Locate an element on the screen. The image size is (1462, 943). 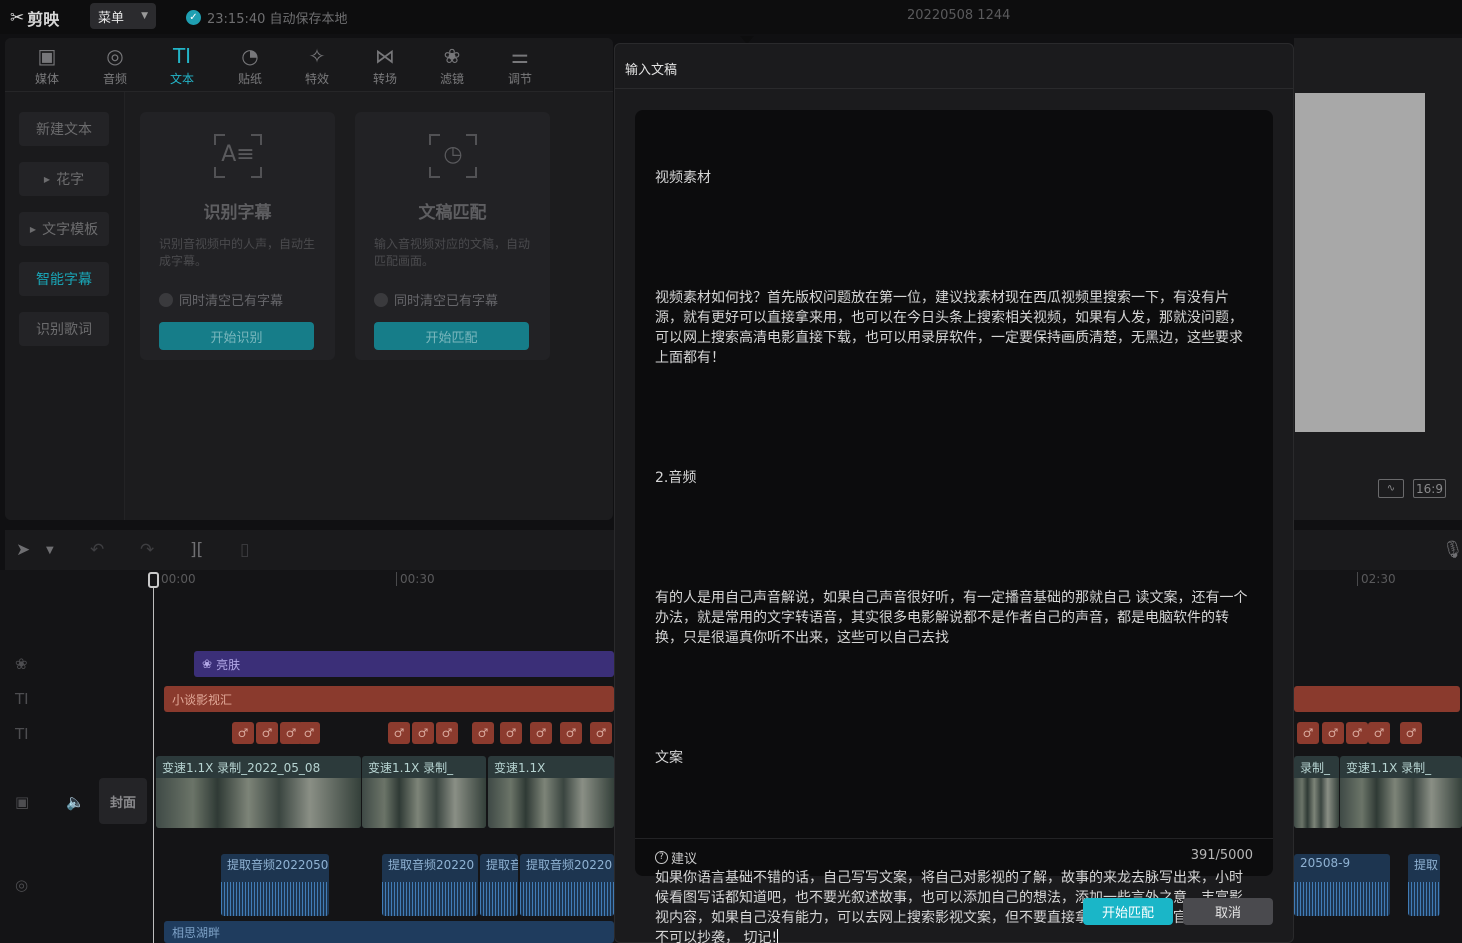
music-clip: 相思湖畔 is located at coordinates (389, 932).